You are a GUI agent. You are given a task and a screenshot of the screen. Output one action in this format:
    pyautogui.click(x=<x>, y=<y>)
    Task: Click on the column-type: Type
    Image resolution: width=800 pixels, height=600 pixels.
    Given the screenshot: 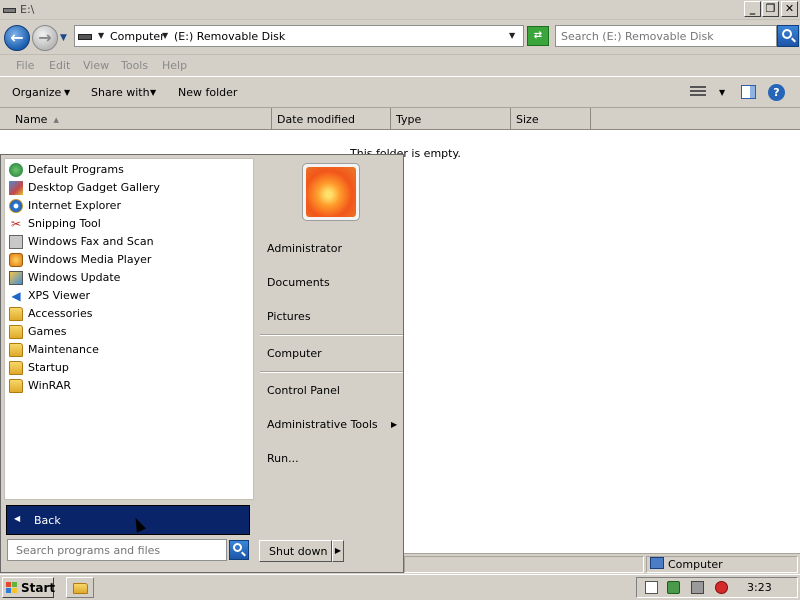 What is the action you would take?
    pyautogui.click(x=451, y=119)
    